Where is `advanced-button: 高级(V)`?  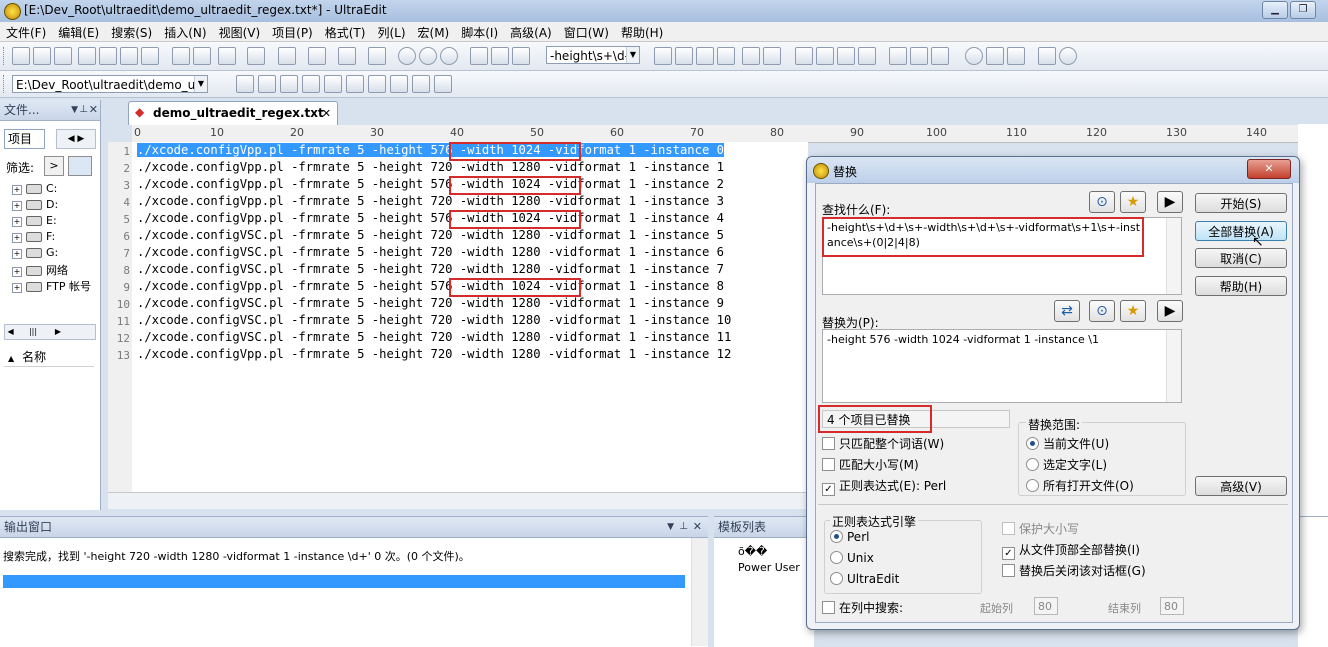
advanced-button: 高级(V) is located at coordinates (1241, 486).